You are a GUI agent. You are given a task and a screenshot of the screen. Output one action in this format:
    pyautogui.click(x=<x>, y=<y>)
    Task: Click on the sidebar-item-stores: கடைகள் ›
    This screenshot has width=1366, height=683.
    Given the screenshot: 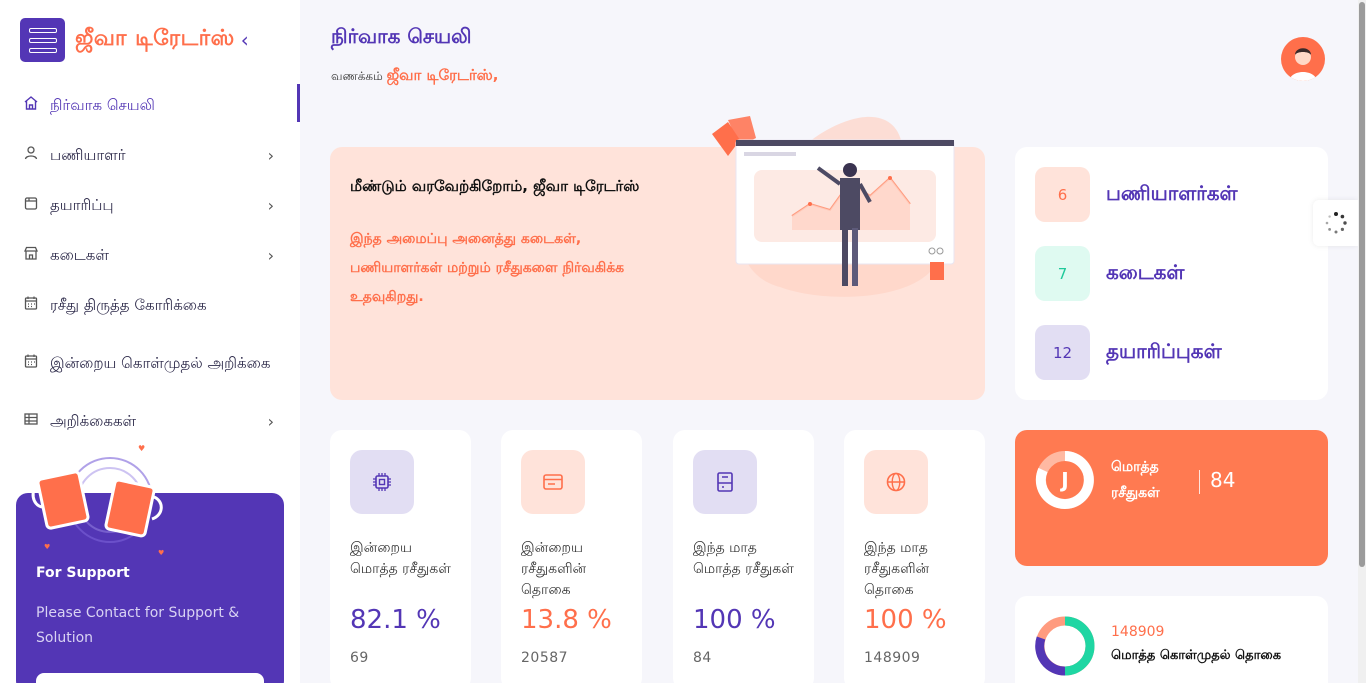 What is the action you would take?
    pyautogui.click(x=150, y=255)
    